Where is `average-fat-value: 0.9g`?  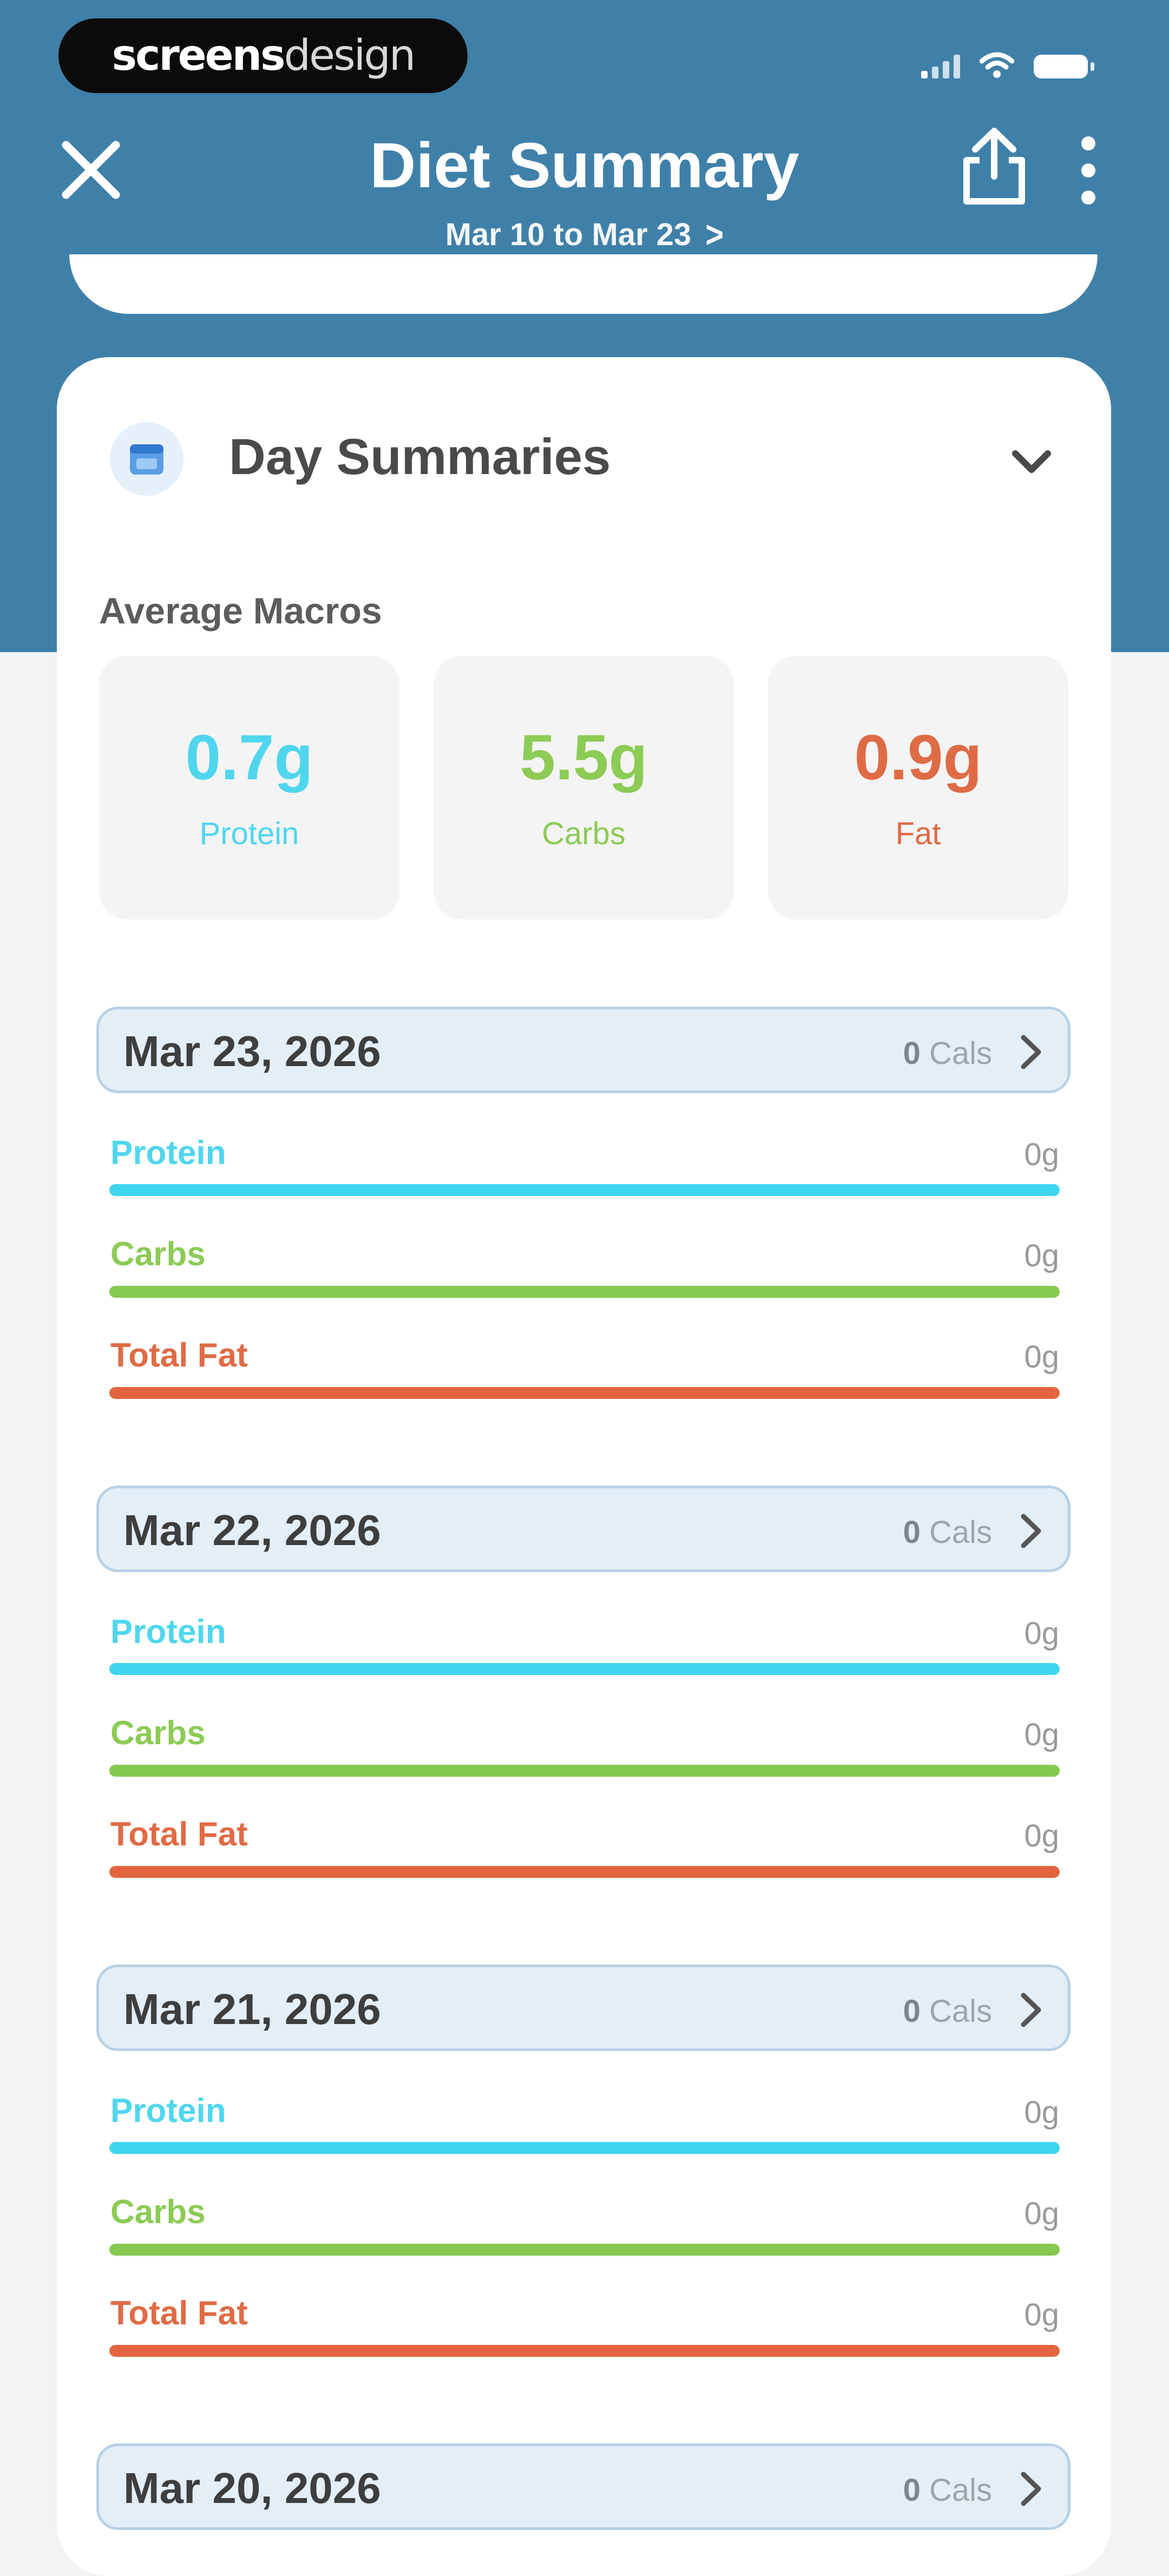 average-fat-value: 0.9g is located at coordinates (918, 757).